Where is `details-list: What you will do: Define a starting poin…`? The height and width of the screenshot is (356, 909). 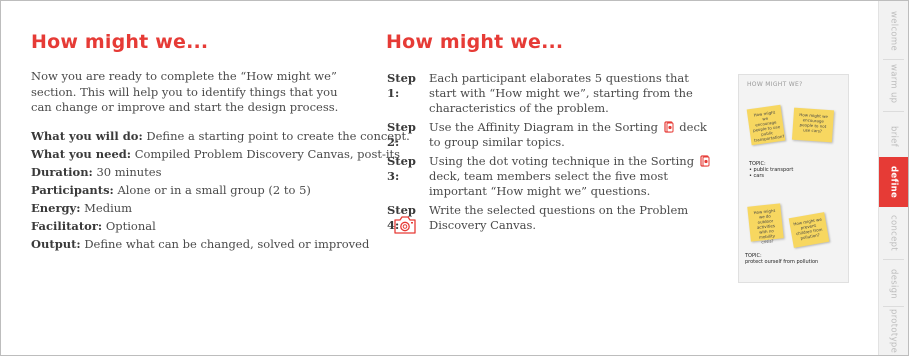
details-list: What you will do: Define a starting poin… is located at coordinates (220, 190).